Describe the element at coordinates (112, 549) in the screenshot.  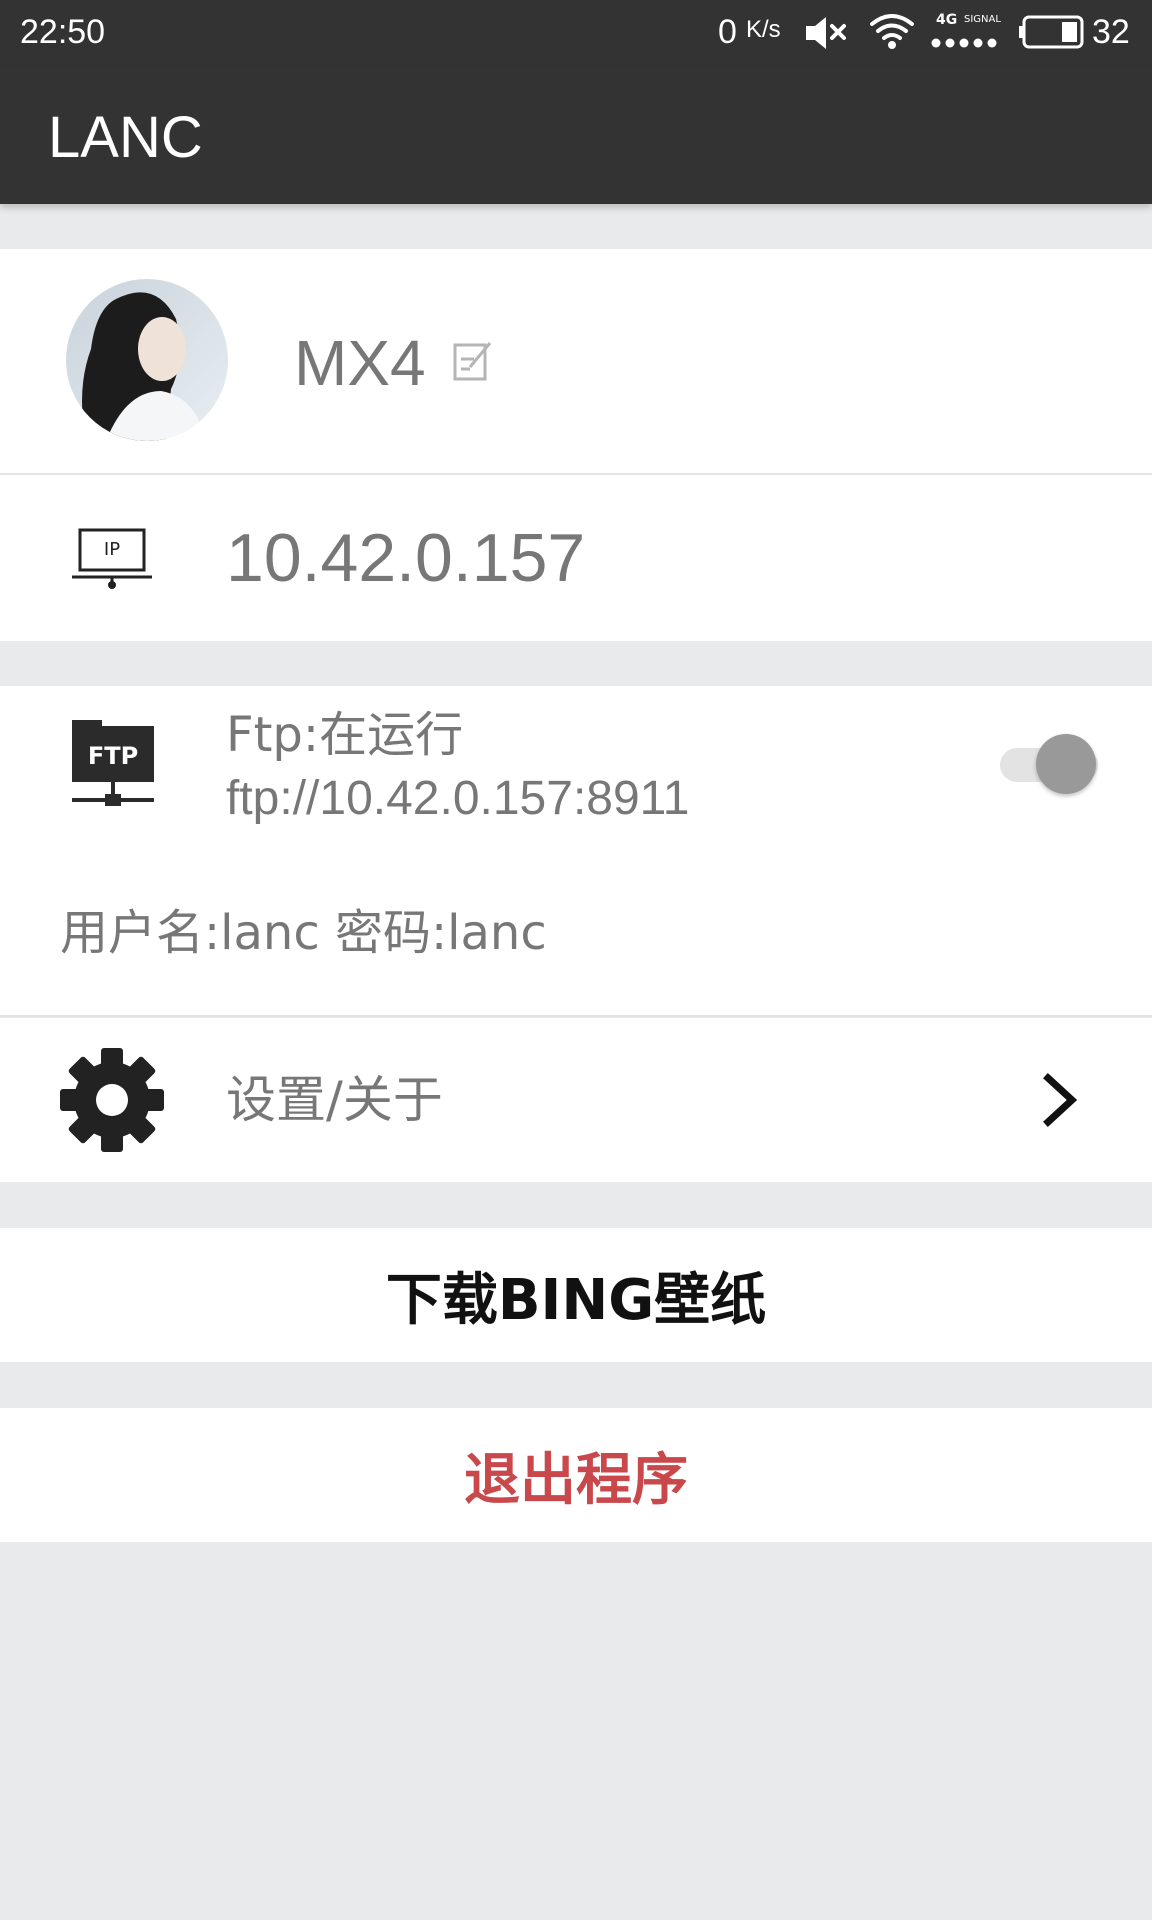
I see `svg-text: IP` at that location.